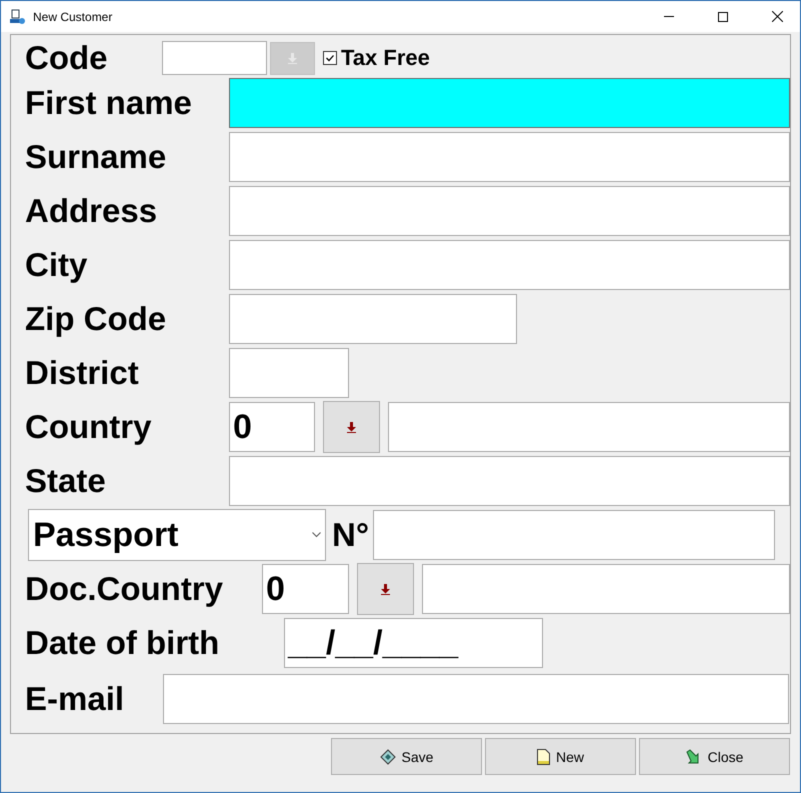 The width and height of the screenshot is (801, 793). I want to click on number-label: N°, so click(351, 535).